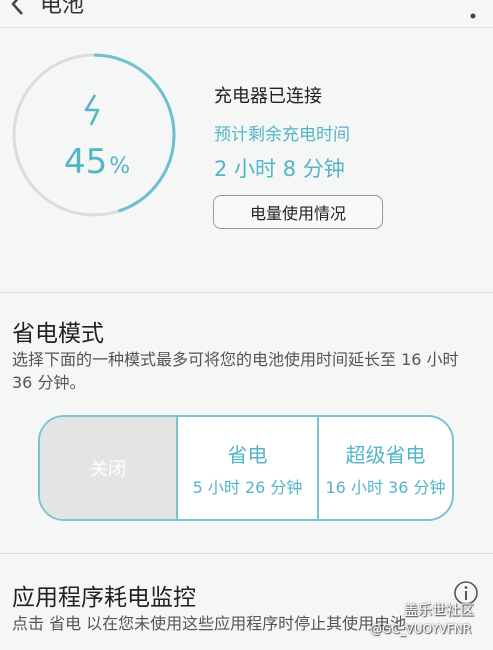  I want to click on page-title: 电池, so click(62, 9).